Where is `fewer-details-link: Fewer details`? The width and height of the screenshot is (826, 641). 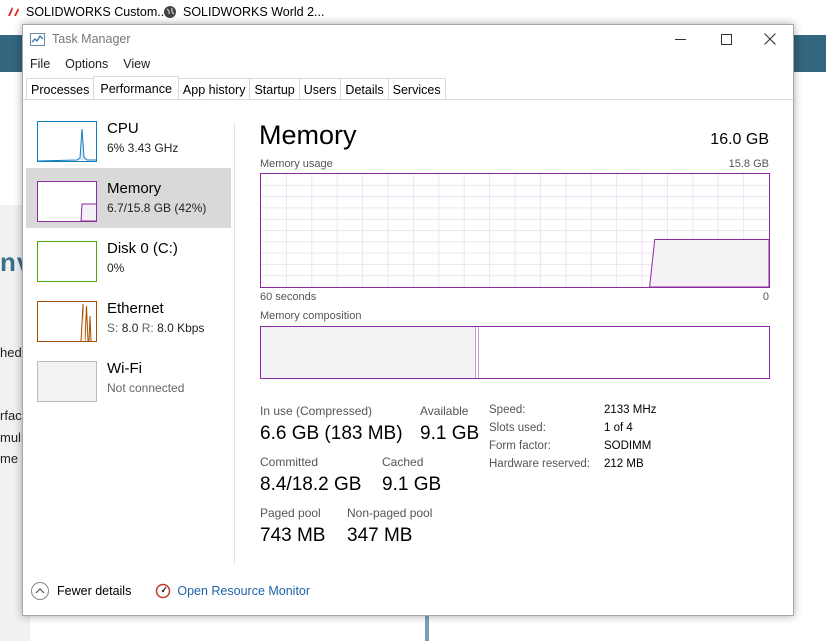 fewer-details-link: Fewer details is located at coordinates (94, 591).